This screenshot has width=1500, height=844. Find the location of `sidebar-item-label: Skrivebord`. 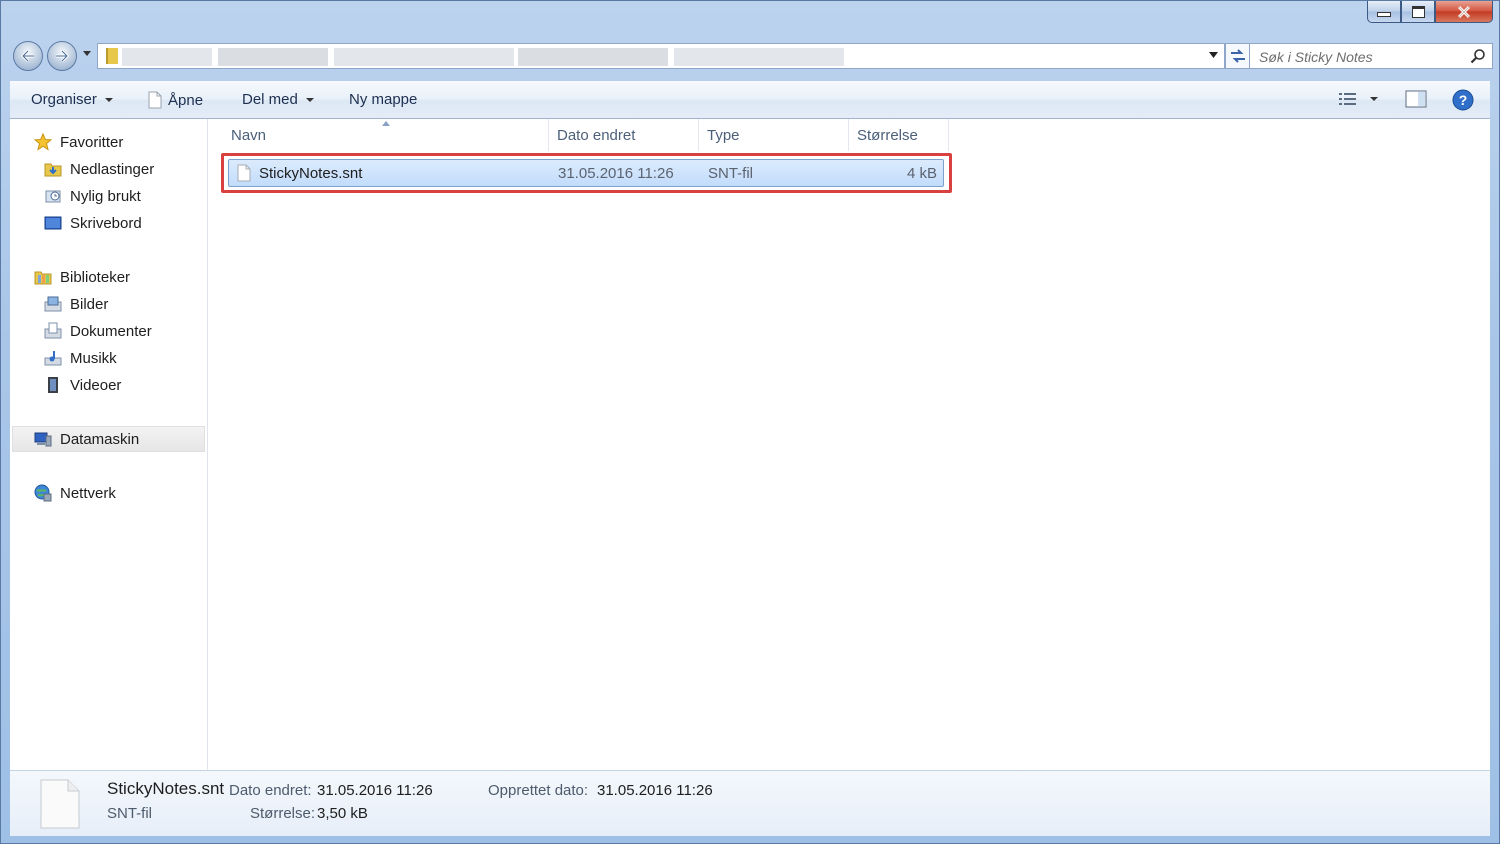

sidebar-item-label: Skrivebord is located at coordinates (106, 223).